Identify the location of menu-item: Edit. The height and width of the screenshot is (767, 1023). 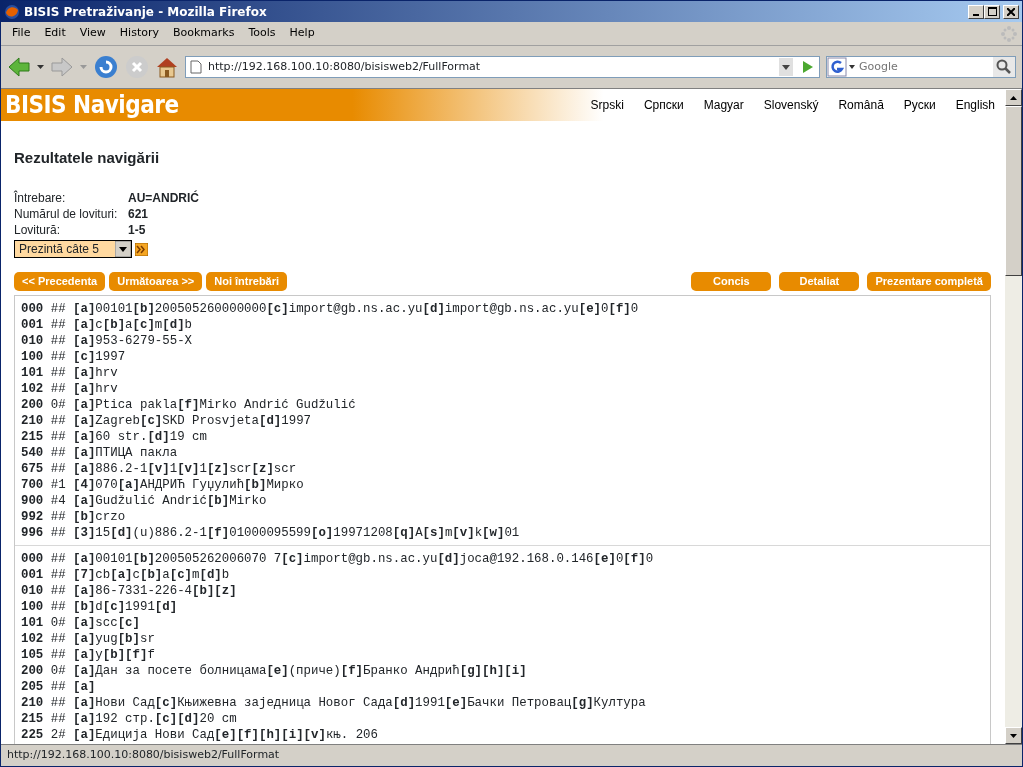
(55, 33).